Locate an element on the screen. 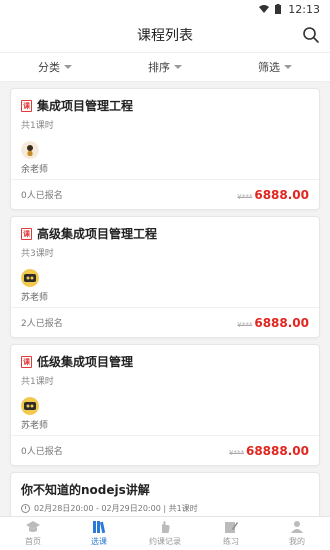 Image resolution: width=330 pixels, height=550 pixels. battery-icon is located at coordinates (278, 9).